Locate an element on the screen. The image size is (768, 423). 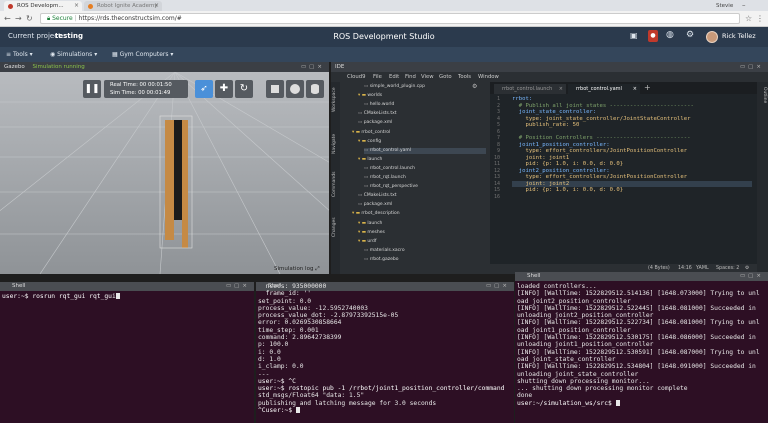
menu-goto: Goto is located at coordinates (445, 77).